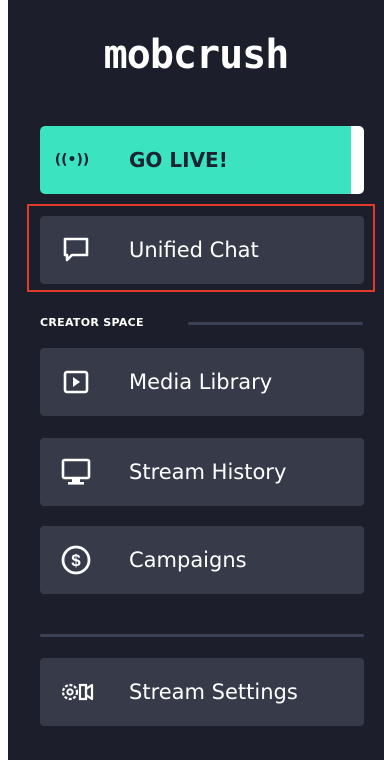 Image resolution: width=384 pixels, height=760 pixels. What do you see at coordinates (188, 560) in the screenshot?
I see `campaigns-label: Campaigns` at bounding box center [188, 560].